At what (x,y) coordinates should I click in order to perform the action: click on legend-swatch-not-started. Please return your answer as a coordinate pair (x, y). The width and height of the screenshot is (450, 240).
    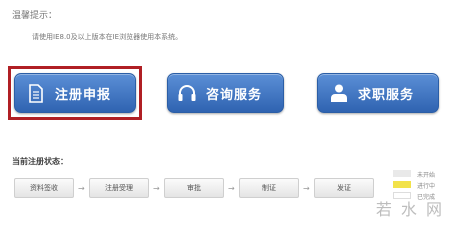
    Looking at the image, I should click on (402, 173).